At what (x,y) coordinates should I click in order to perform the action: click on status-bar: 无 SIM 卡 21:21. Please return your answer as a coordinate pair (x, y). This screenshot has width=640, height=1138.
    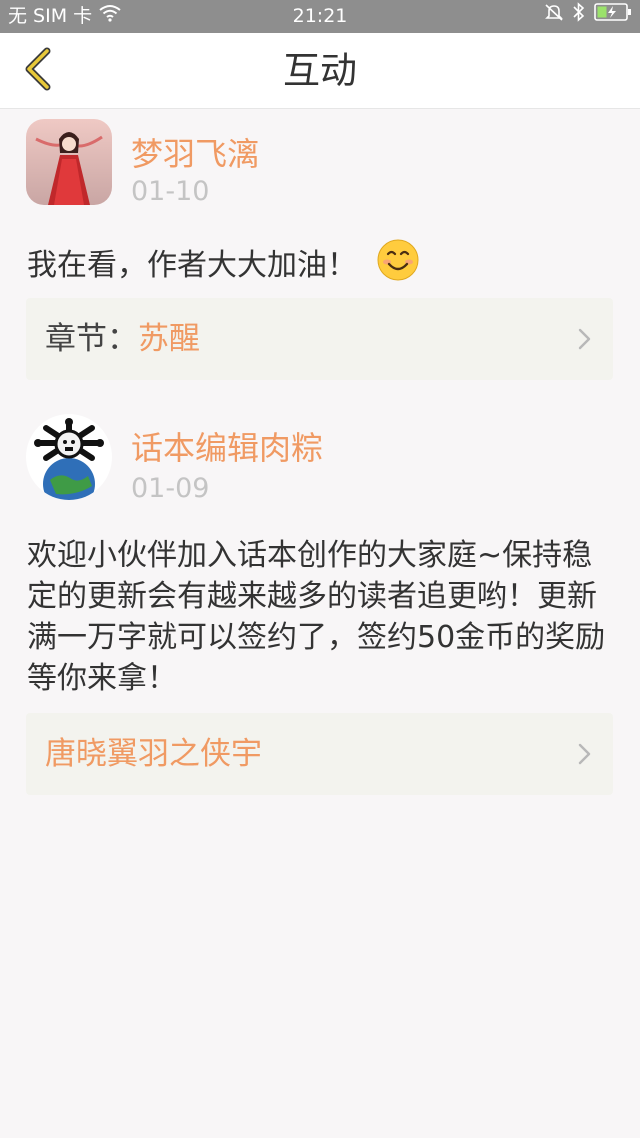
    Looking at the image, I should click on (320, 16).